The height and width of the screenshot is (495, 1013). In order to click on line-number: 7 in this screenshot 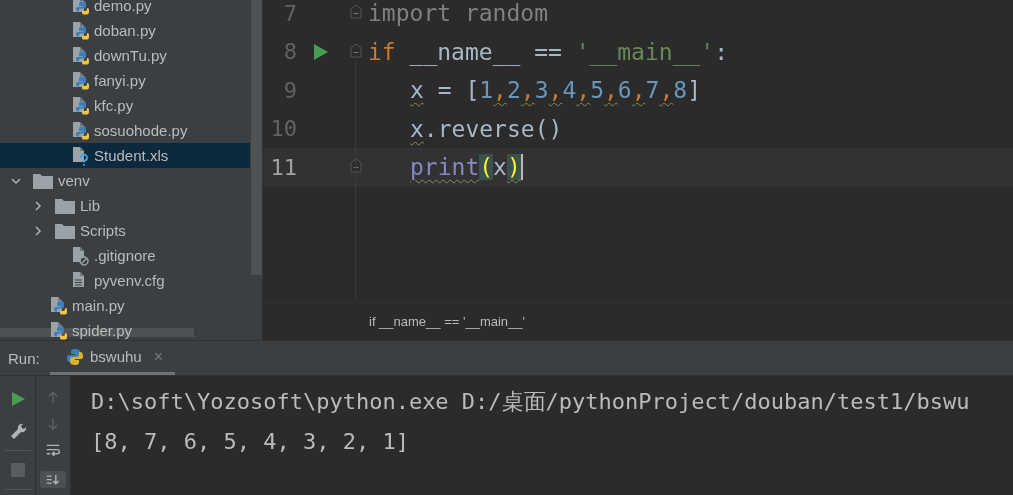, I will do `click(289, 13)`.